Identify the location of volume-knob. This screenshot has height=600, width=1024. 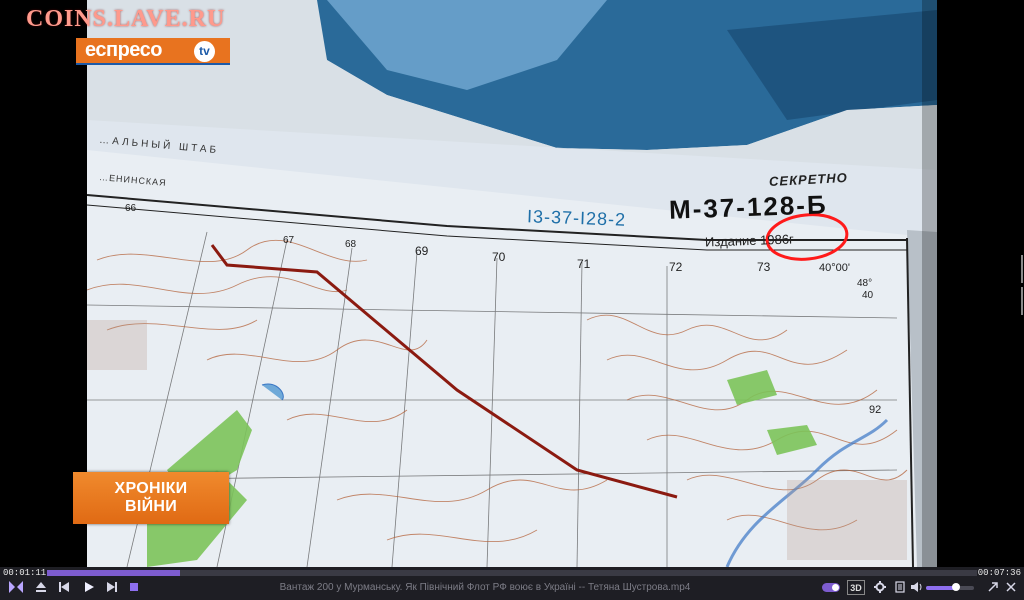
(955, 587).